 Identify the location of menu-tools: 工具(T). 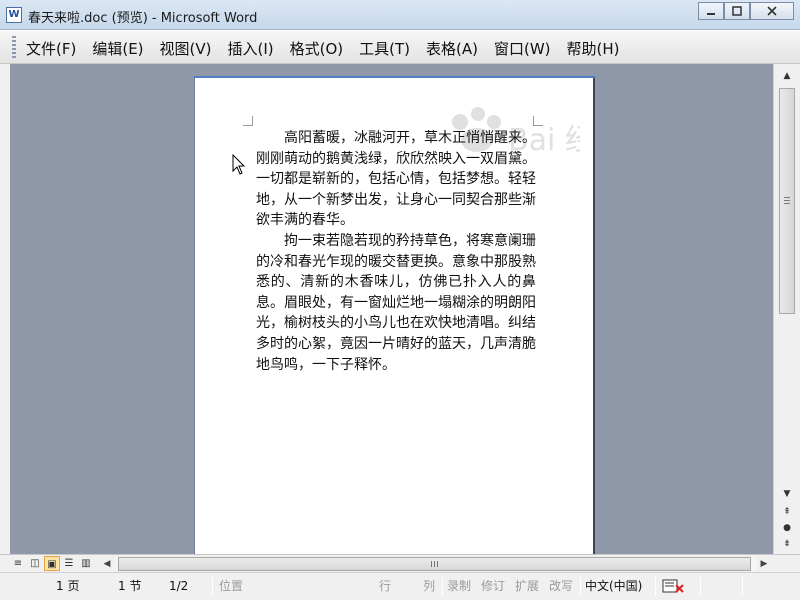
(384, 48).